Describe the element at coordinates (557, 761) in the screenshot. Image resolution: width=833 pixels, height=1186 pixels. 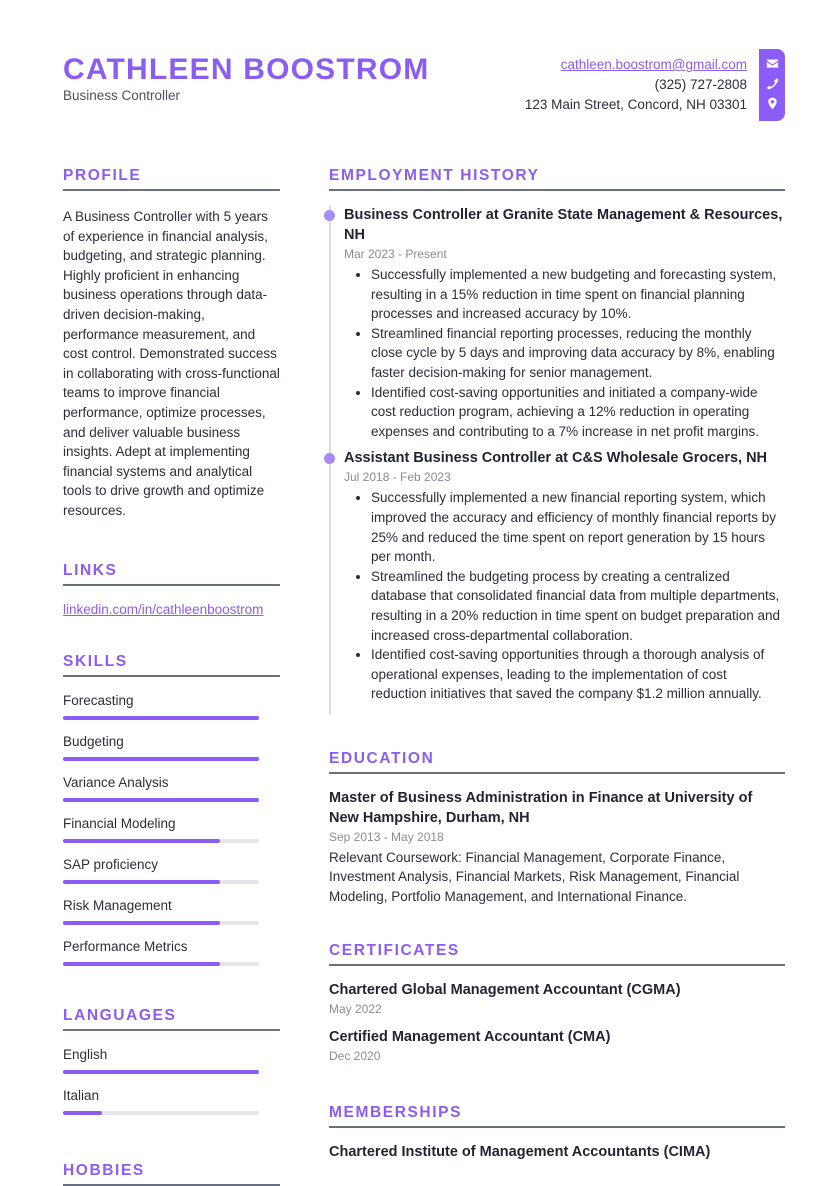
I see `education-heading: EDUCATION` at that location.